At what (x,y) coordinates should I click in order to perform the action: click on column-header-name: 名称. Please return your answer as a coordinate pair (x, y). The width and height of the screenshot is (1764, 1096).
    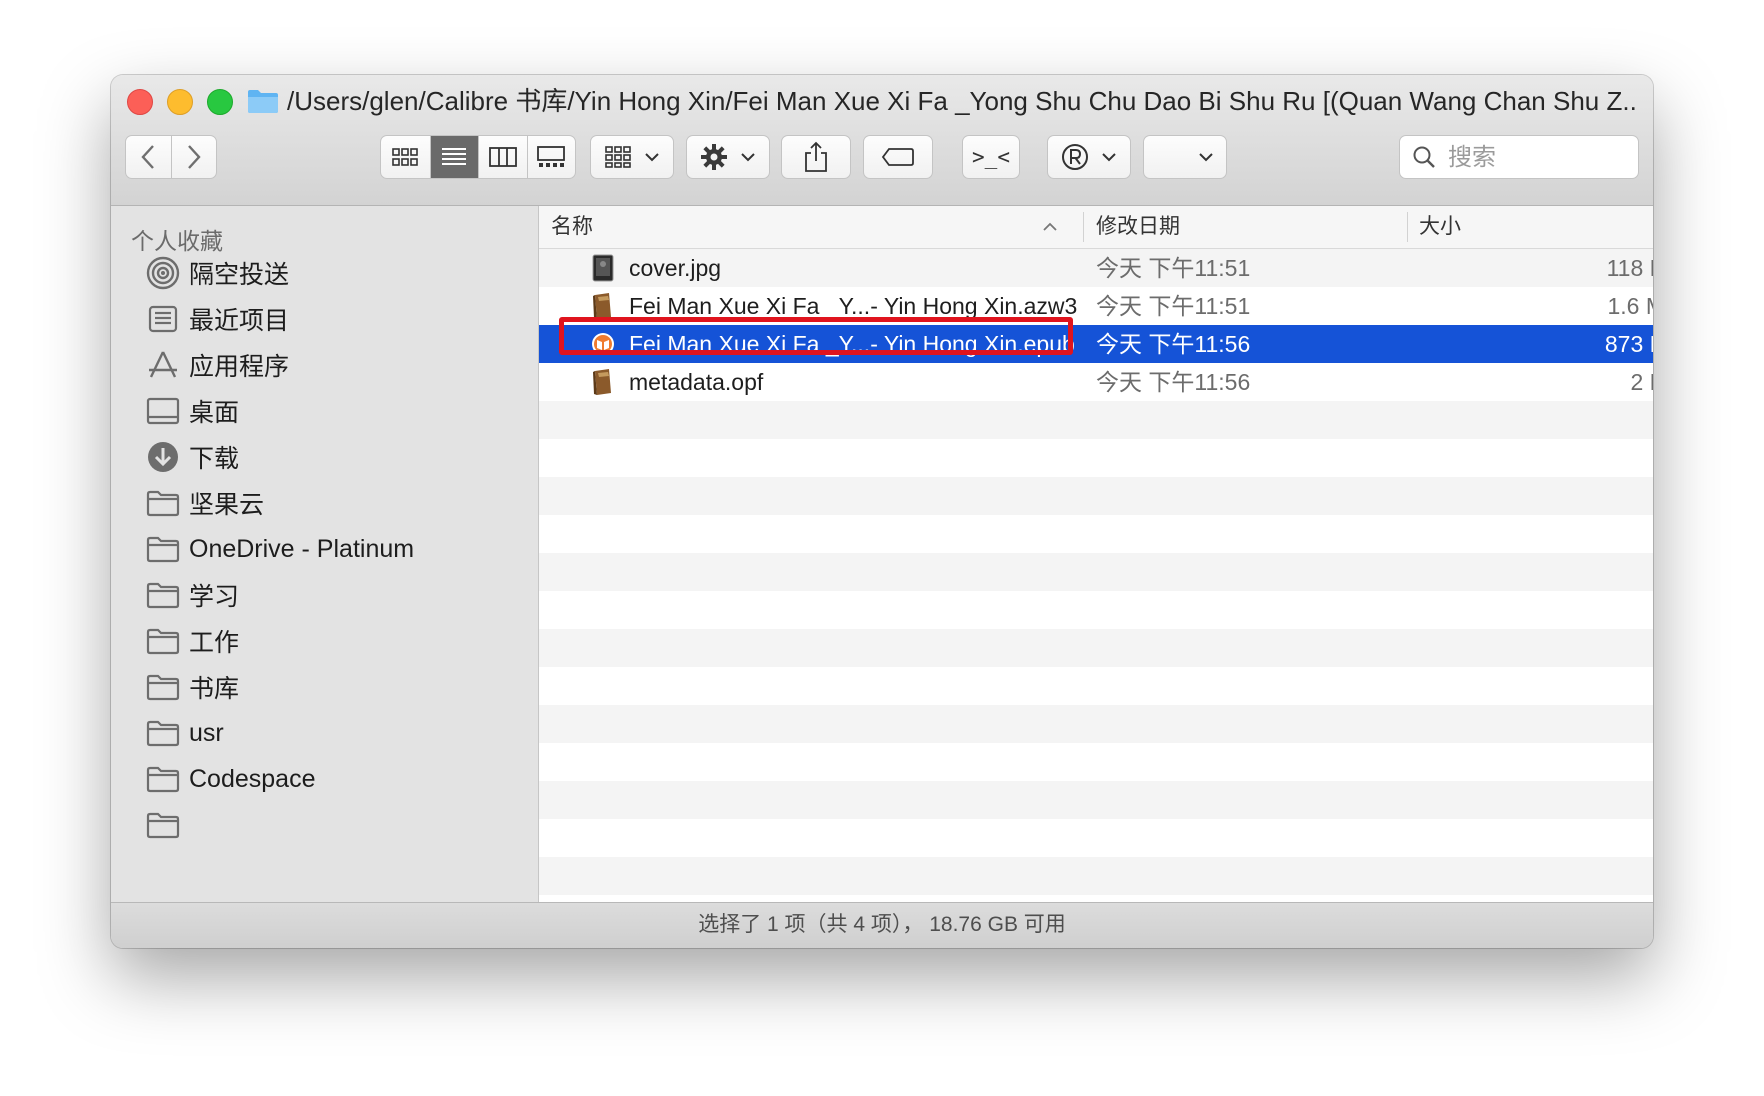
    Looking at the image, I should click on (811, 227).